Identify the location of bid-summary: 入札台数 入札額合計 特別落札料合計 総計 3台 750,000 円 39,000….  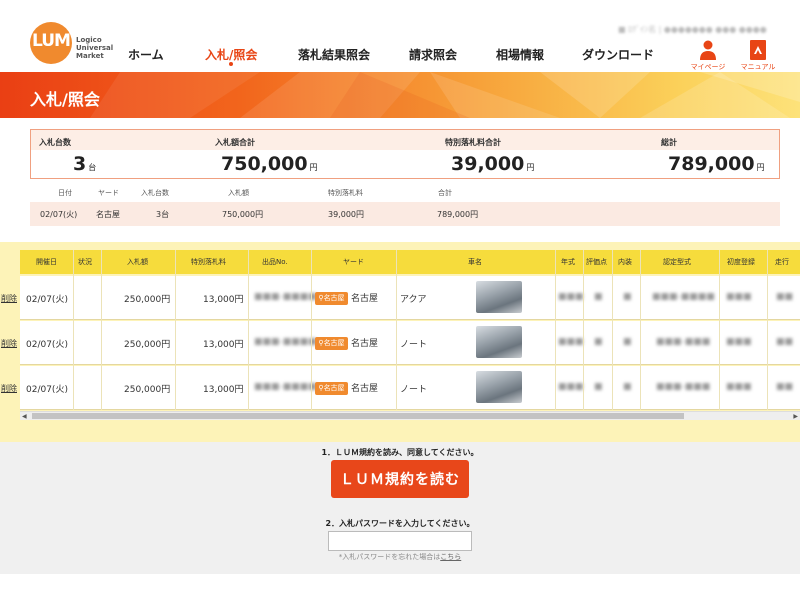
(405, 154).